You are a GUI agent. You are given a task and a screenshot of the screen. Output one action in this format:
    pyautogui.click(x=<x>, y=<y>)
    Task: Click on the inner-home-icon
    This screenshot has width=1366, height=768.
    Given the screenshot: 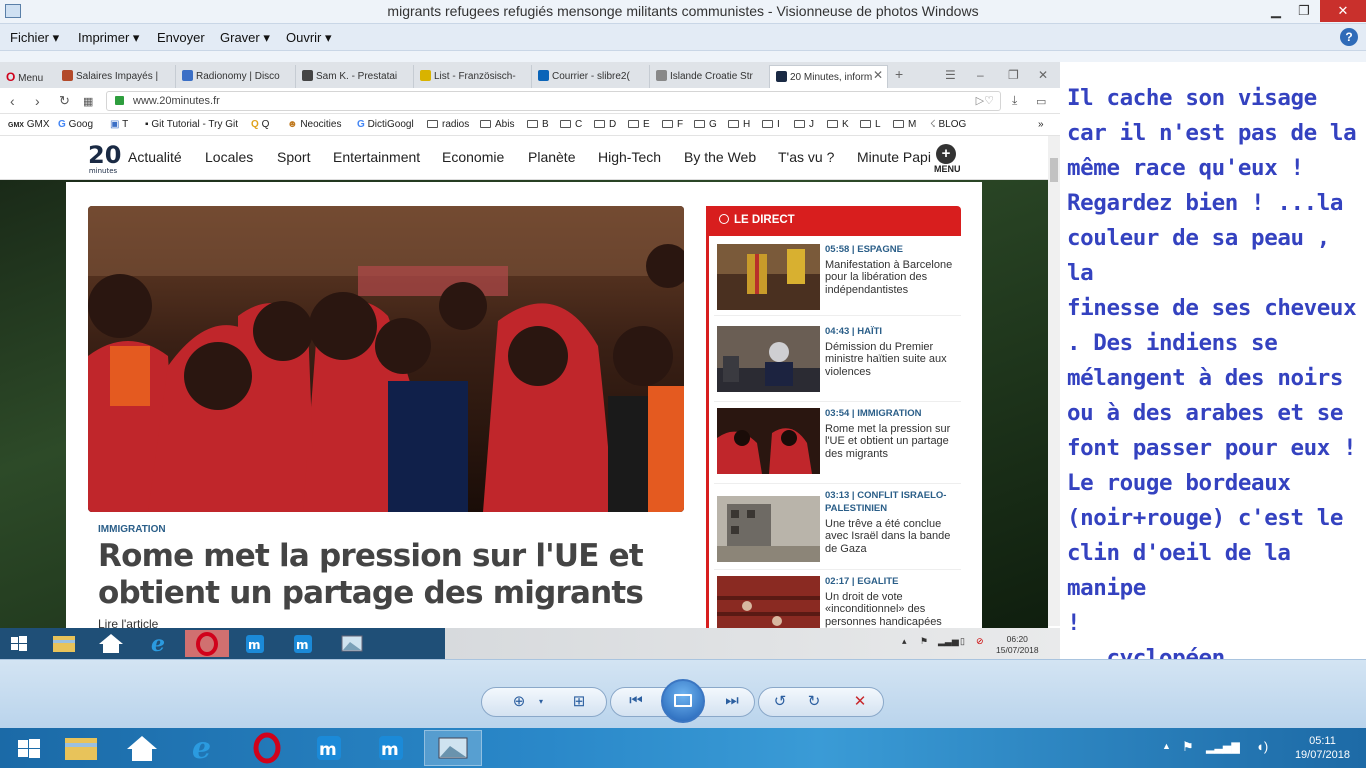 What is the action you would take?
    pyautogui.click(x=111, y=643)
    